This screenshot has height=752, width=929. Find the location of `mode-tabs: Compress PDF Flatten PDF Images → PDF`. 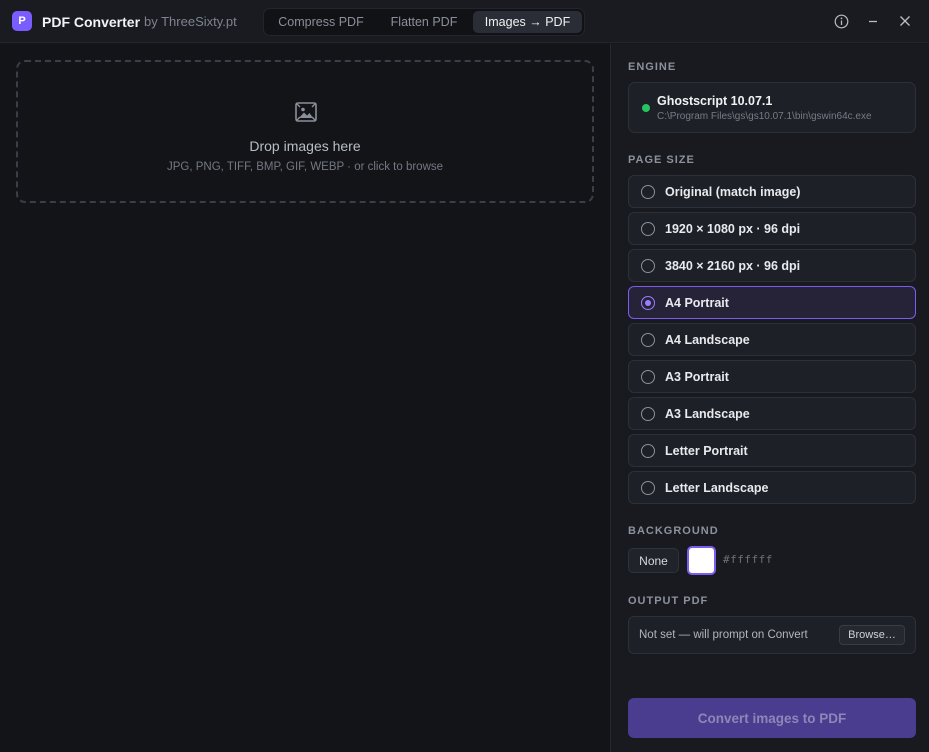

mode-tabs: Compress PDF Flatten PDF Images → PDF is located at coordinates (424, 22).